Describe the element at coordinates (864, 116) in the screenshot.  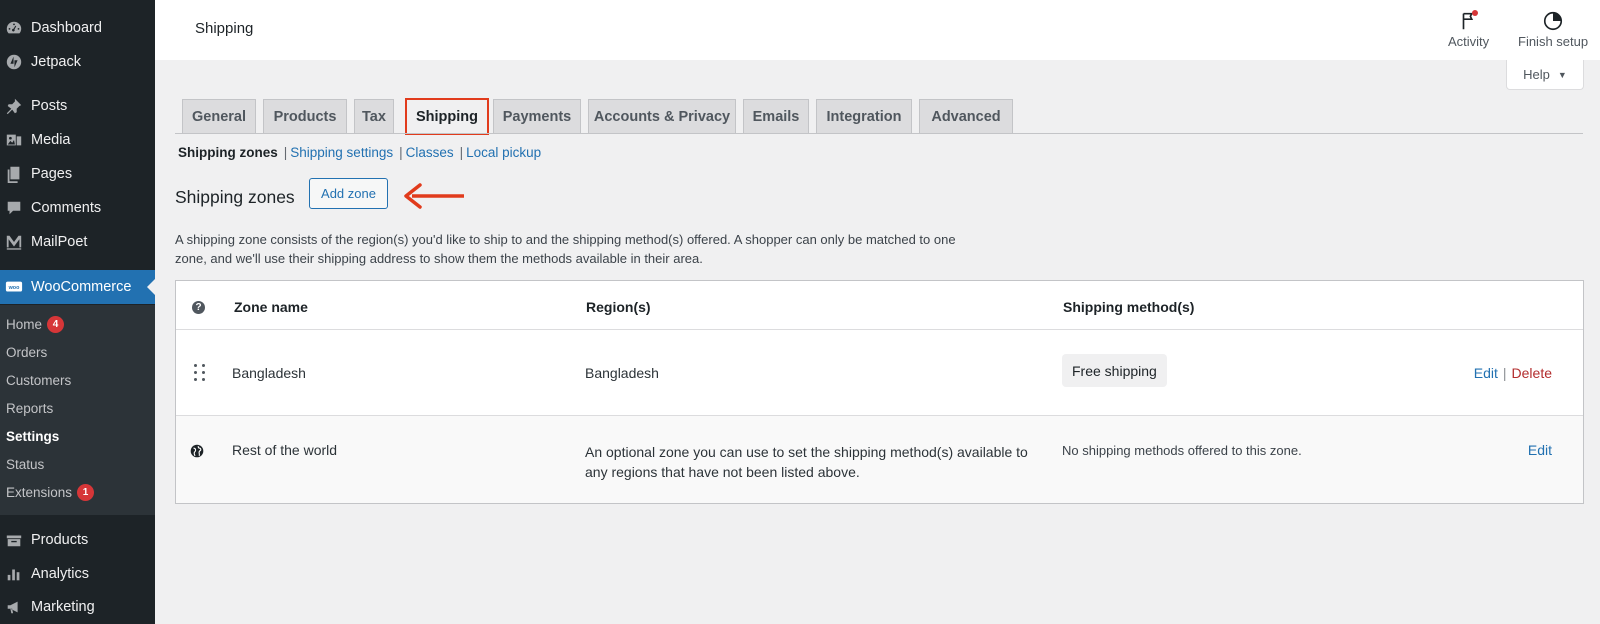
I see `tab-integration: Integration` at that location.